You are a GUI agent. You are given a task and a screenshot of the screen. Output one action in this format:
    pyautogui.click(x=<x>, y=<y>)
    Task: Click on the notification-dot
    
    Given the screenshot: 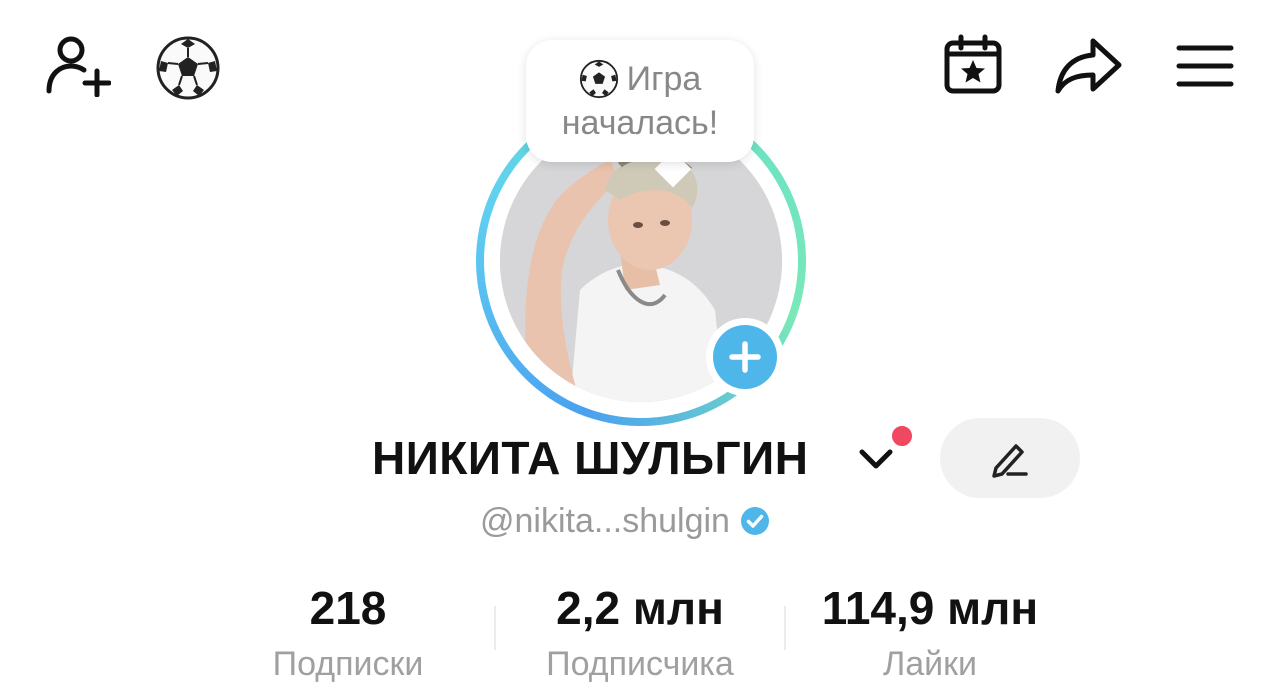 What is the action you would take?
    pyautogui.click(x=902, y=436)
    